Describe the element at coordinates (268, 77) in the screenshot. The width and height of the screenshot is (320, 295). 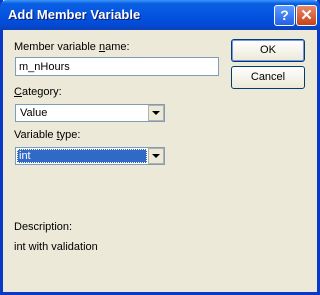
I see `cancel-button: Cancel` at that location.